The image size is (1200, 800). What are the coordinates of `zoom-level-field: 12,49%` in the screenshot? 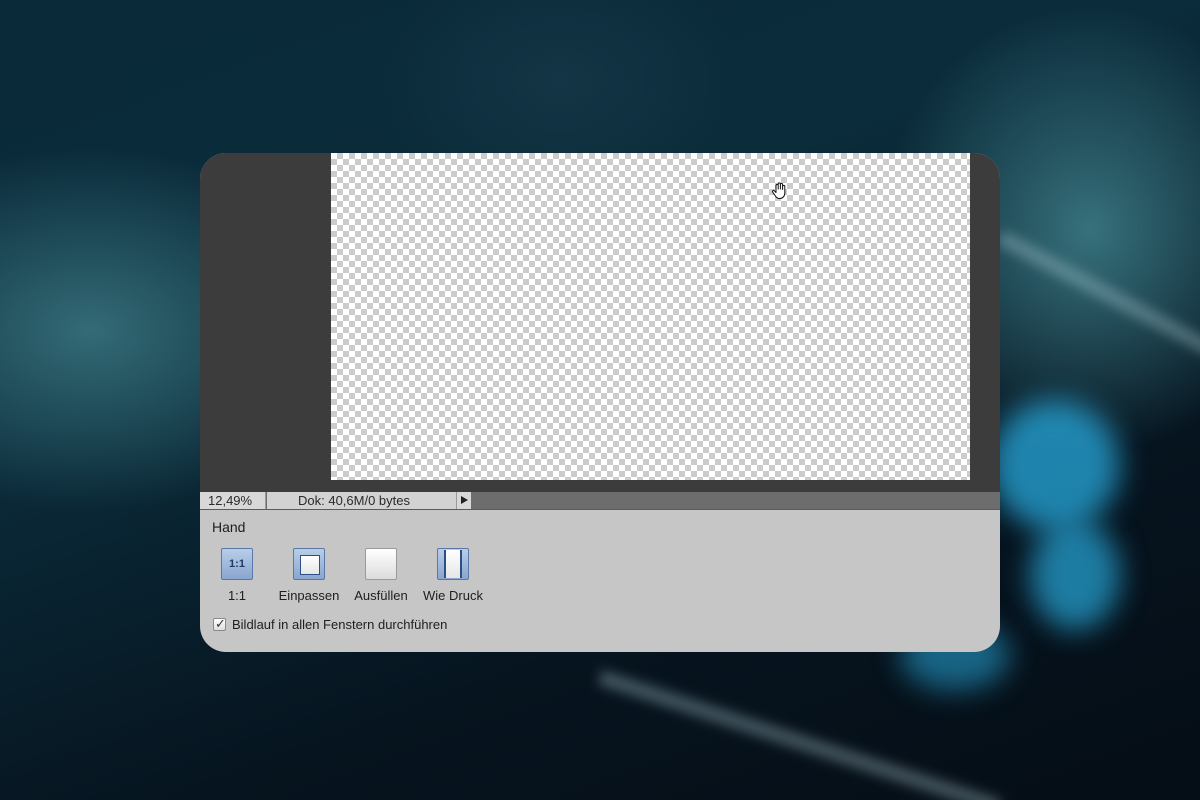 It's located at (233, 500).